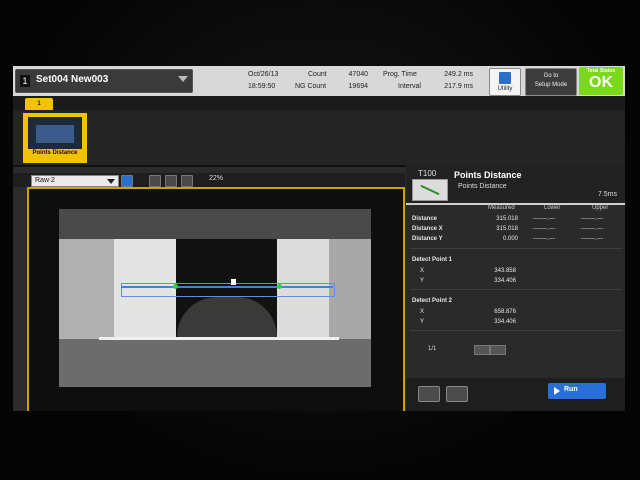  Describe the element at coordinates (55, 133) in the screenshot. I see `thumbnail-image` at that location.